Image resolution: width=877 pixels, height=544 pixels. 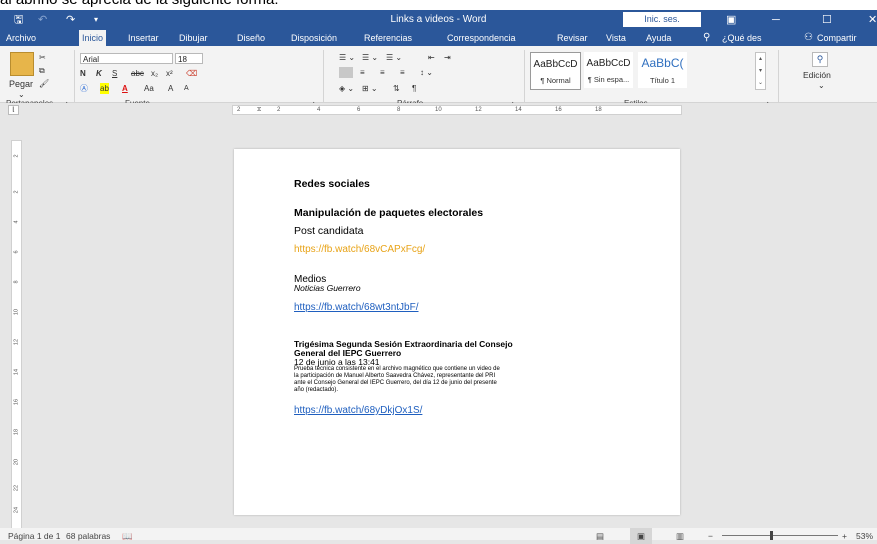 I want to click on borders-icon: ⊞ ⌄, so click(x=370, y=88).